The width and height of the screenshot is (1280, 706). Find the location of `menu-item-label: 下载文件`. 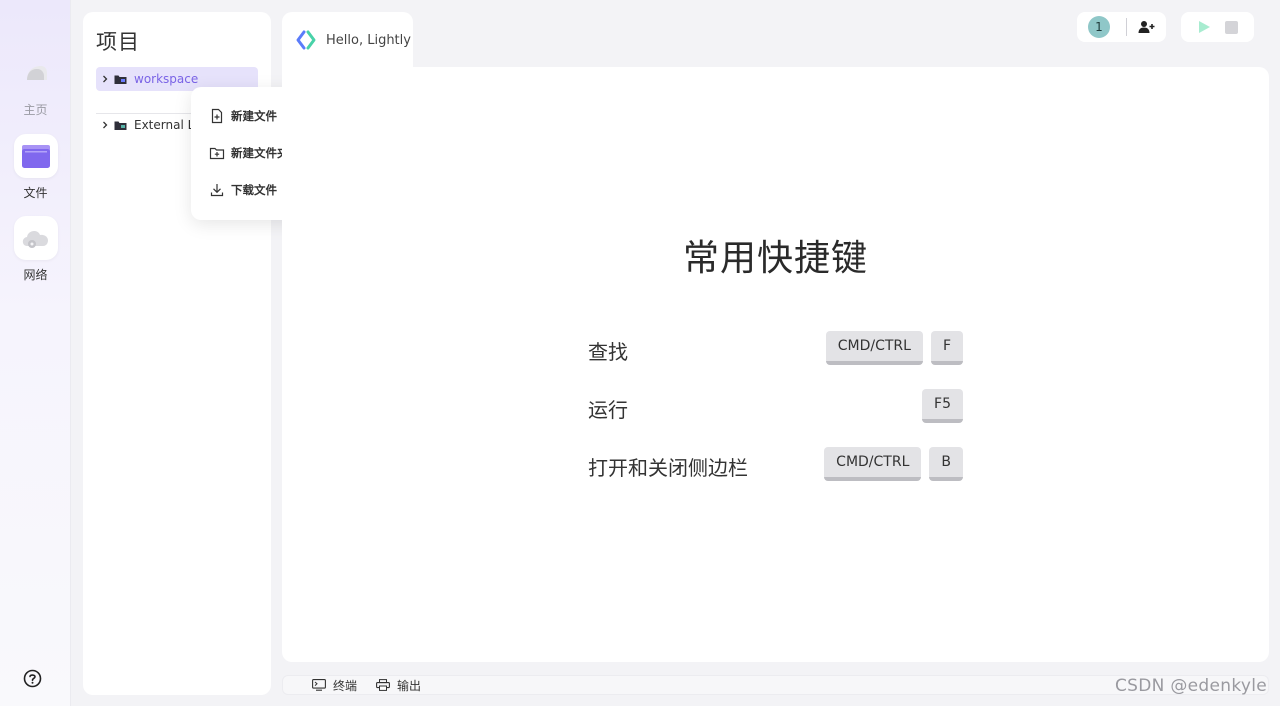

menu-item-label: 下载文件 is located at coordinates (254, 189).